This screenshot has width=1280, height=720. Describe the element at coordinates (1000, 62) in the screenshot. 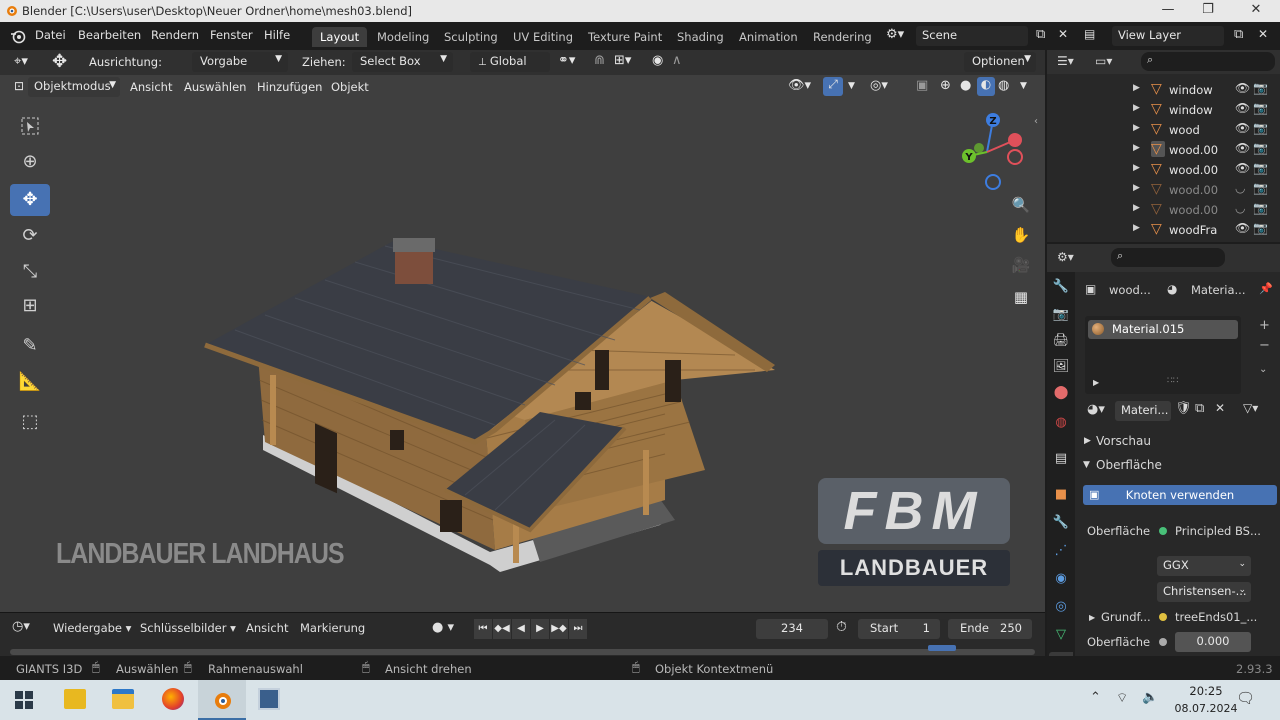

I see `options-dropdown: Optionen ▼` at that location.